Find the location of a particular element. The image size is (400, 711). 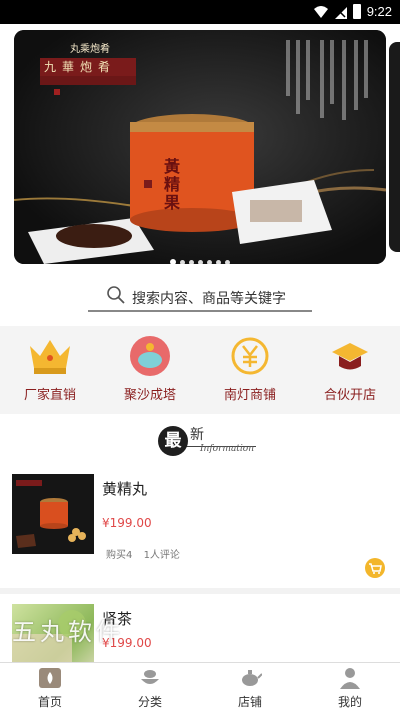

quick-nav-shops: 南灯商铺 is located at coordinates (250, 370).